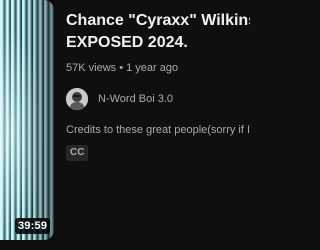 The height and width of the screenshot is (250, 320). What do you see at coordinates (158, 43) in the screenshot?
I see `video-title-line-2: EXPOSED 2024.` at bounding box center [158, 43].